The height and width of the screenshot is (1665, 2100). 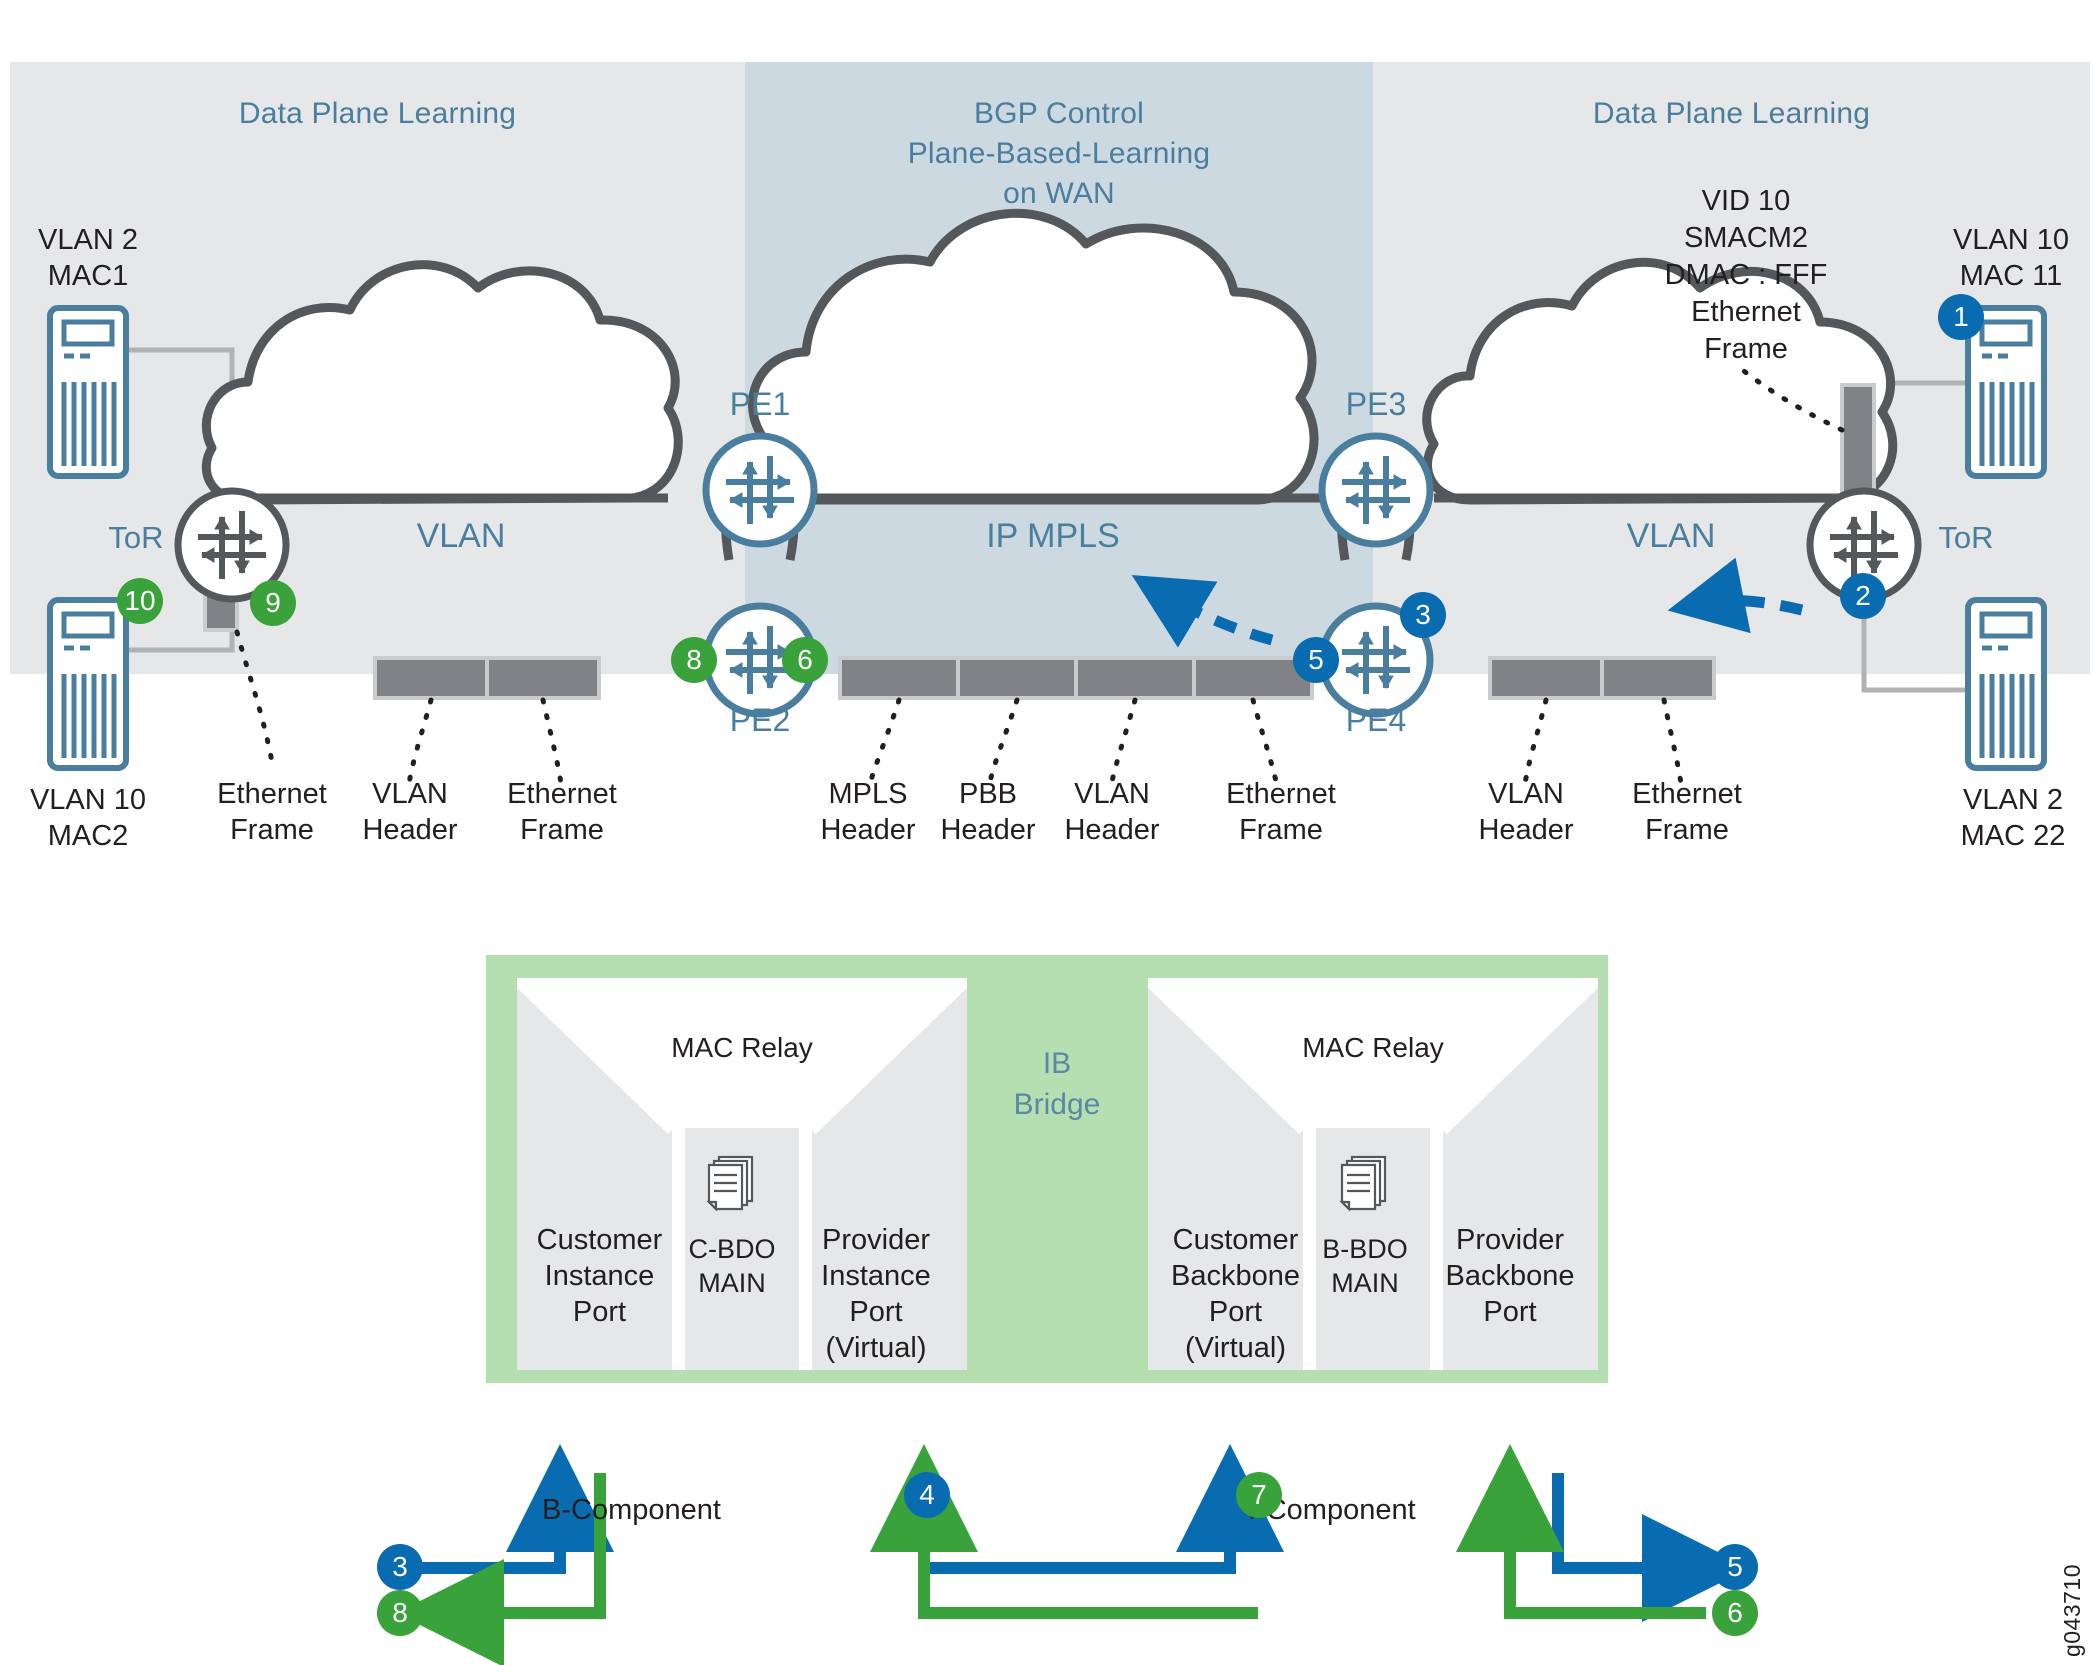 I want to click on host-vlan10-mac11, so click(x=2006, y=392).